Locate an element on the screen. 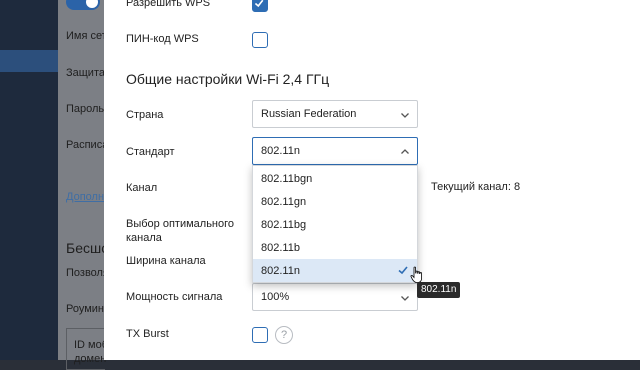  dropdown-option-label: 802.11b is located at coordinates (280, 248).